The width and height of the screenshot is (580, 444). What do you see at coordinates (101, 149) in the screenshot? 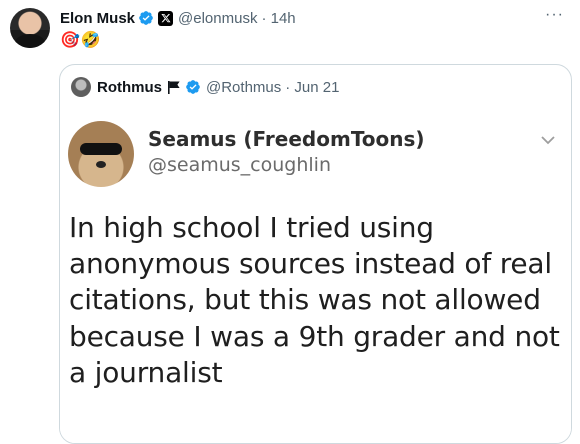
I see `sunglasses` at bounding box center [101, 149].